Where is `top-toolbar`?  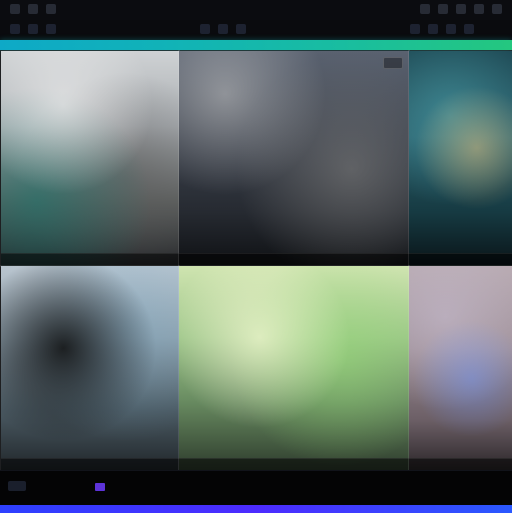 top-toolbar is located at coordinates (256, 10).